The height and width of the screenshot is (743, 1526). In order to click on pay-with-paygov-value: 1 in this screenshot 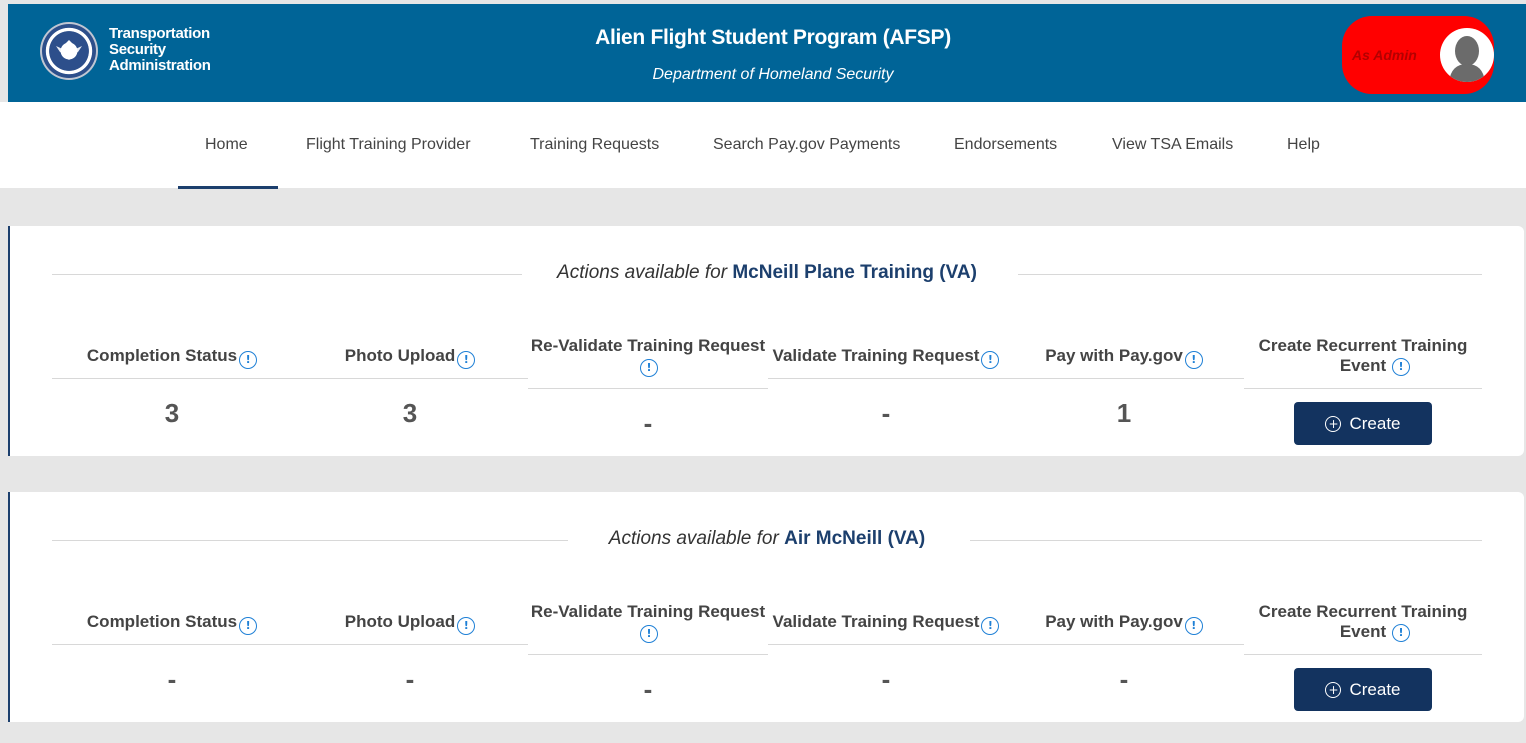, I will do `click(1124, 413)`.